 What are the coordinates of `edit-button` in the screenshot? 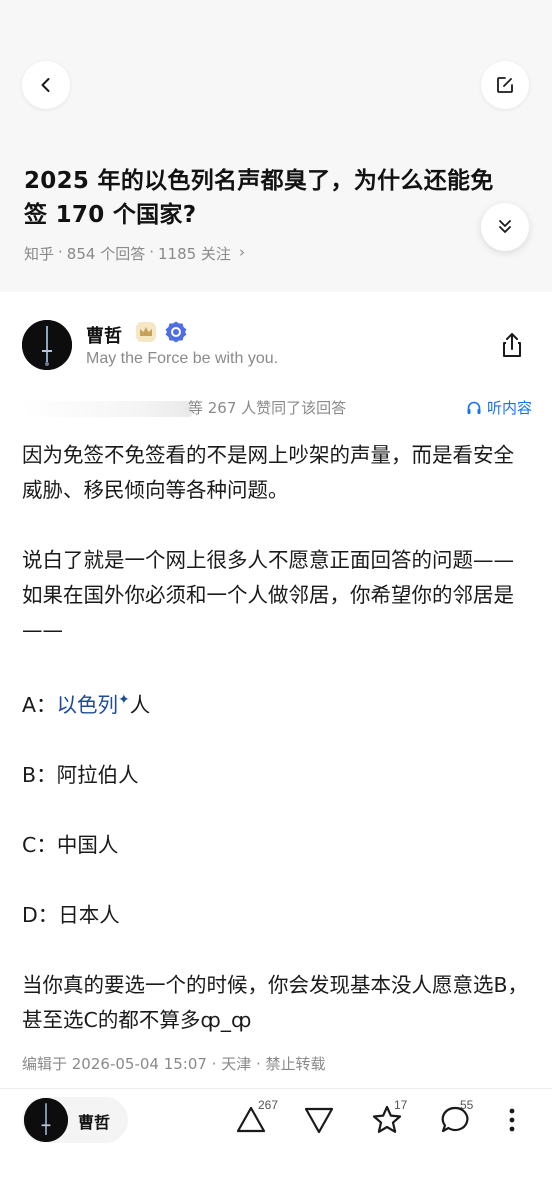 It's located at (505, 85).